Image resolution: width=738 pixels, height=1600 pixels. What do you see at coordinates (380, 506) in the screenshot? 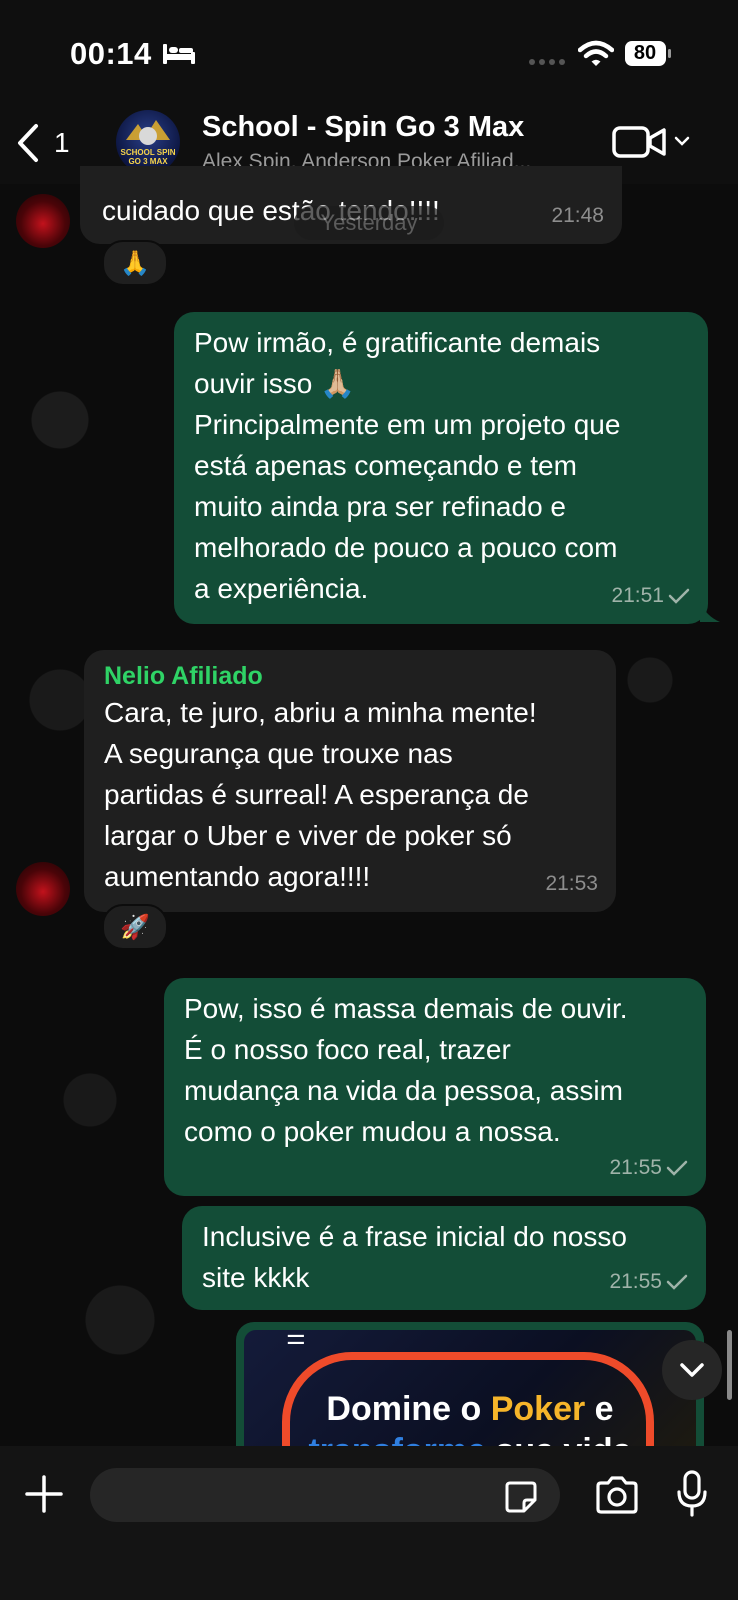
I see `message-line: muito ainda pra ser refinado e` at bounding box center [380, 506].